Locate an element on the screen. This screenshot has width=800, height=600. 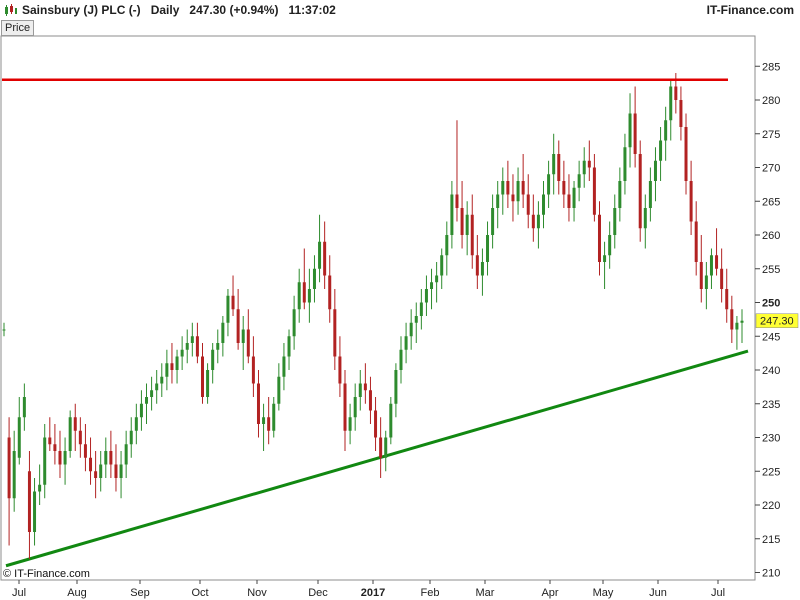
y-tick-label: 280 is located at coordinates (771, 101).